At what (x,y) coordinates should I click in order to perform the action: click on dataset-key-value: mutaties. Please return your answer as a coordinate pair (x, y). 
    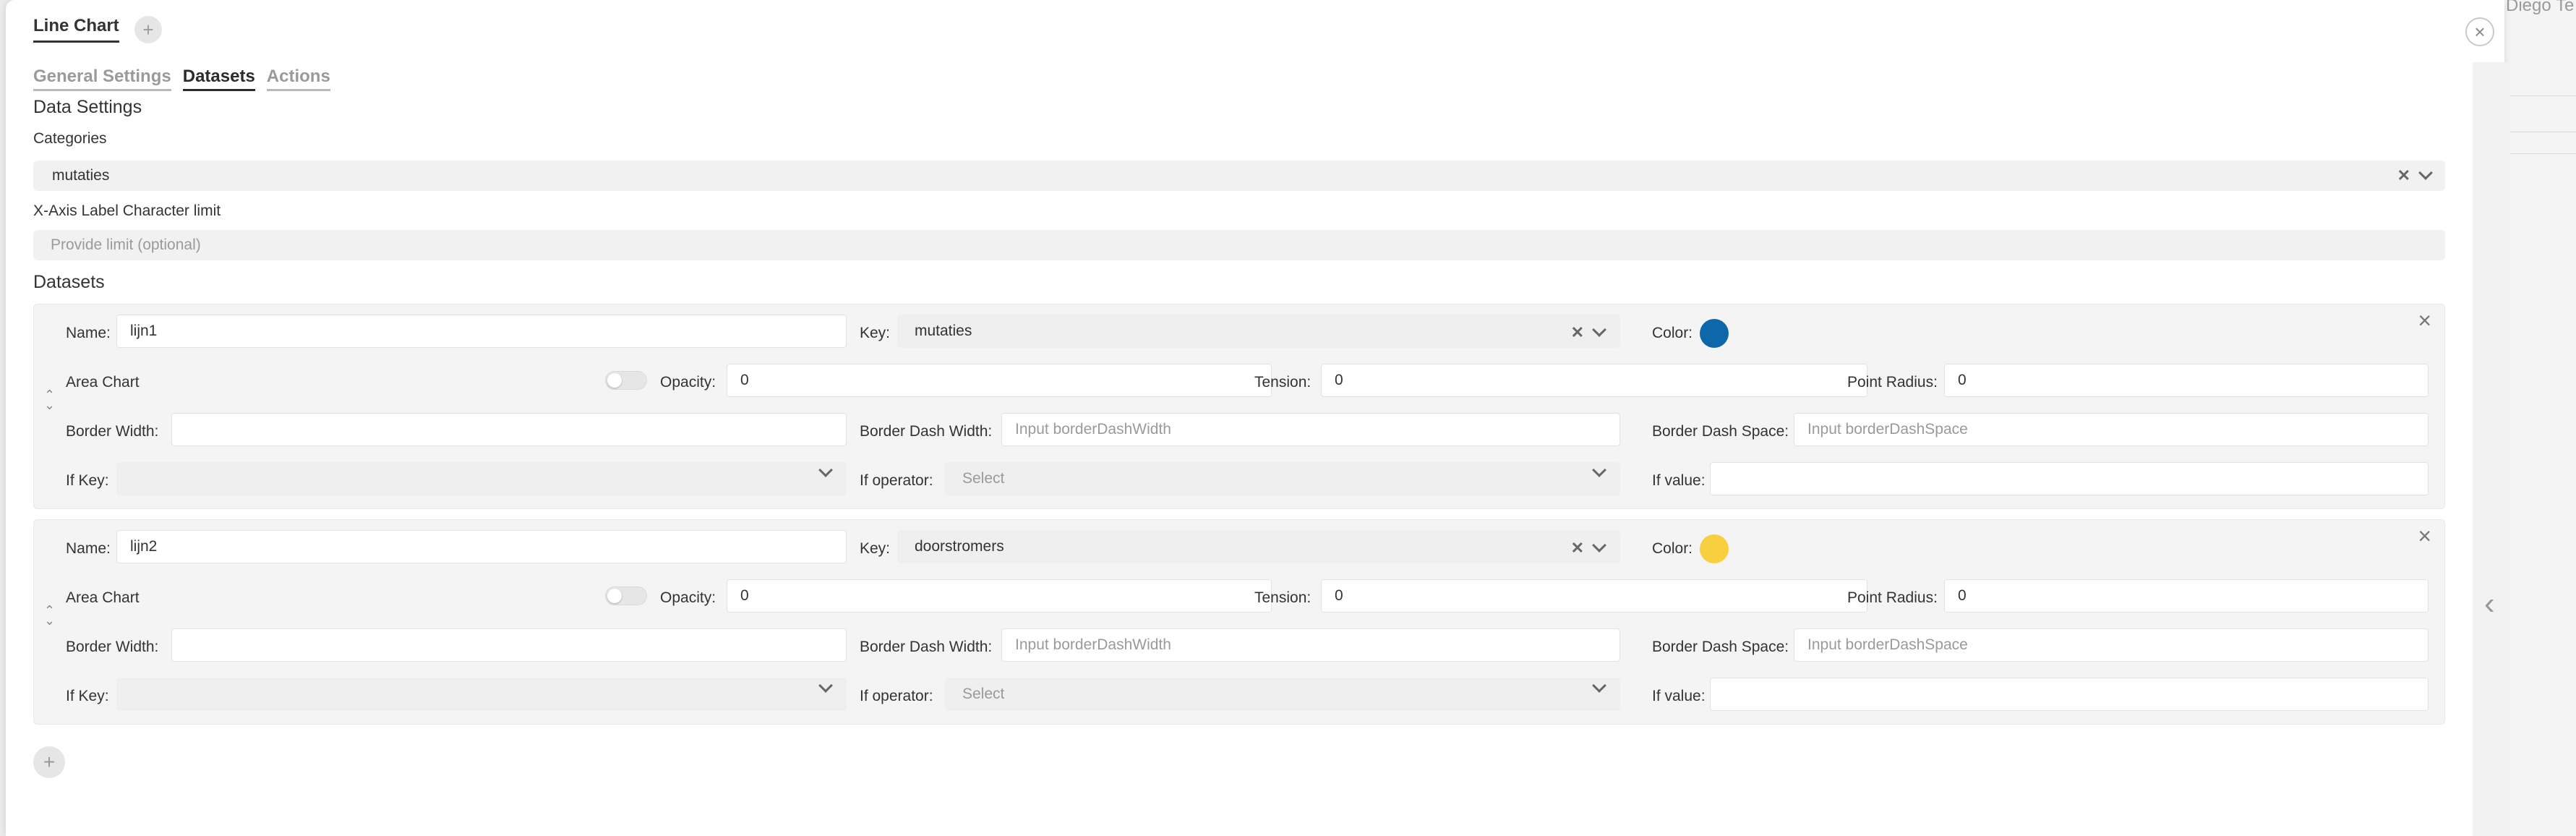
    Looking at the image, I should click on (943, 331).